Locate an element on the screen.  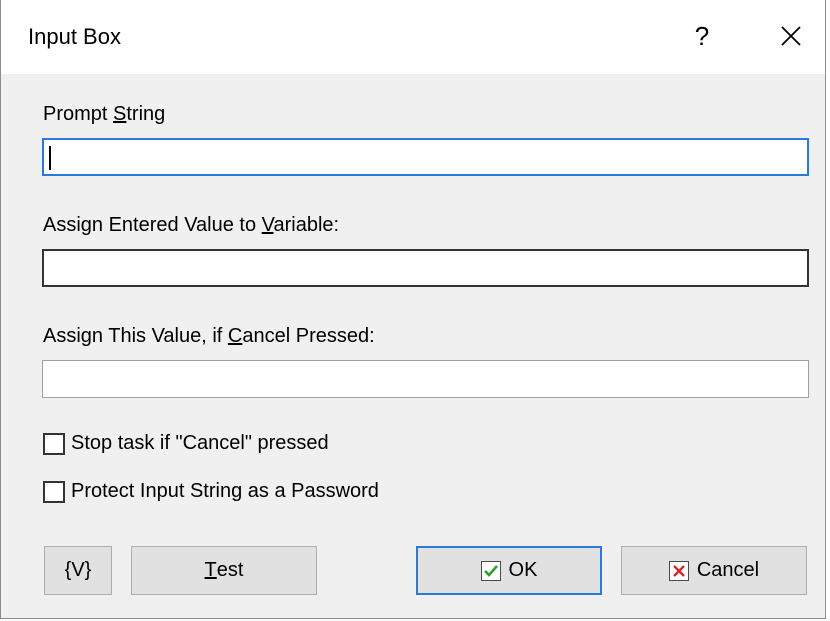
protect-password-option: Protect Input String as a Password is located at coordinates (211, 491).